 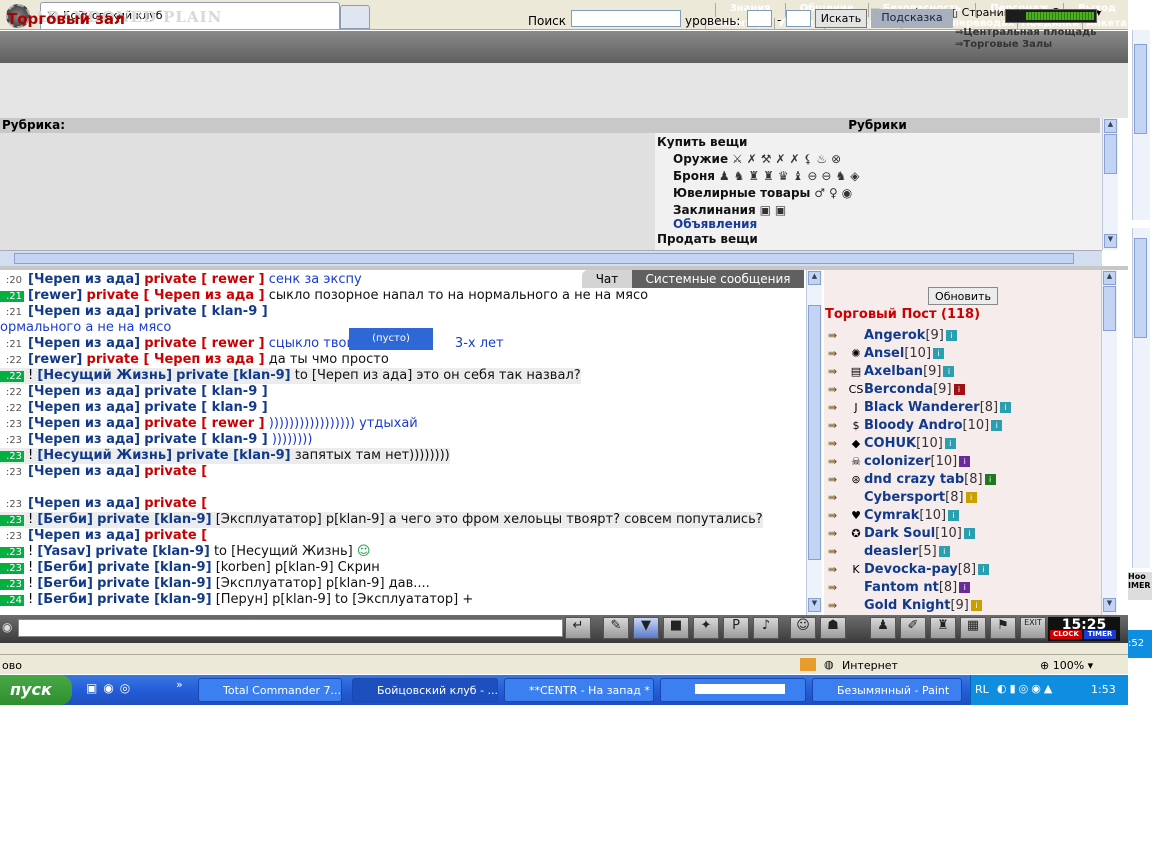 What do you see at coordinates (893, 371) in the screenshot?
I see `player-name: Axelban` at bounding box center [893, 371].